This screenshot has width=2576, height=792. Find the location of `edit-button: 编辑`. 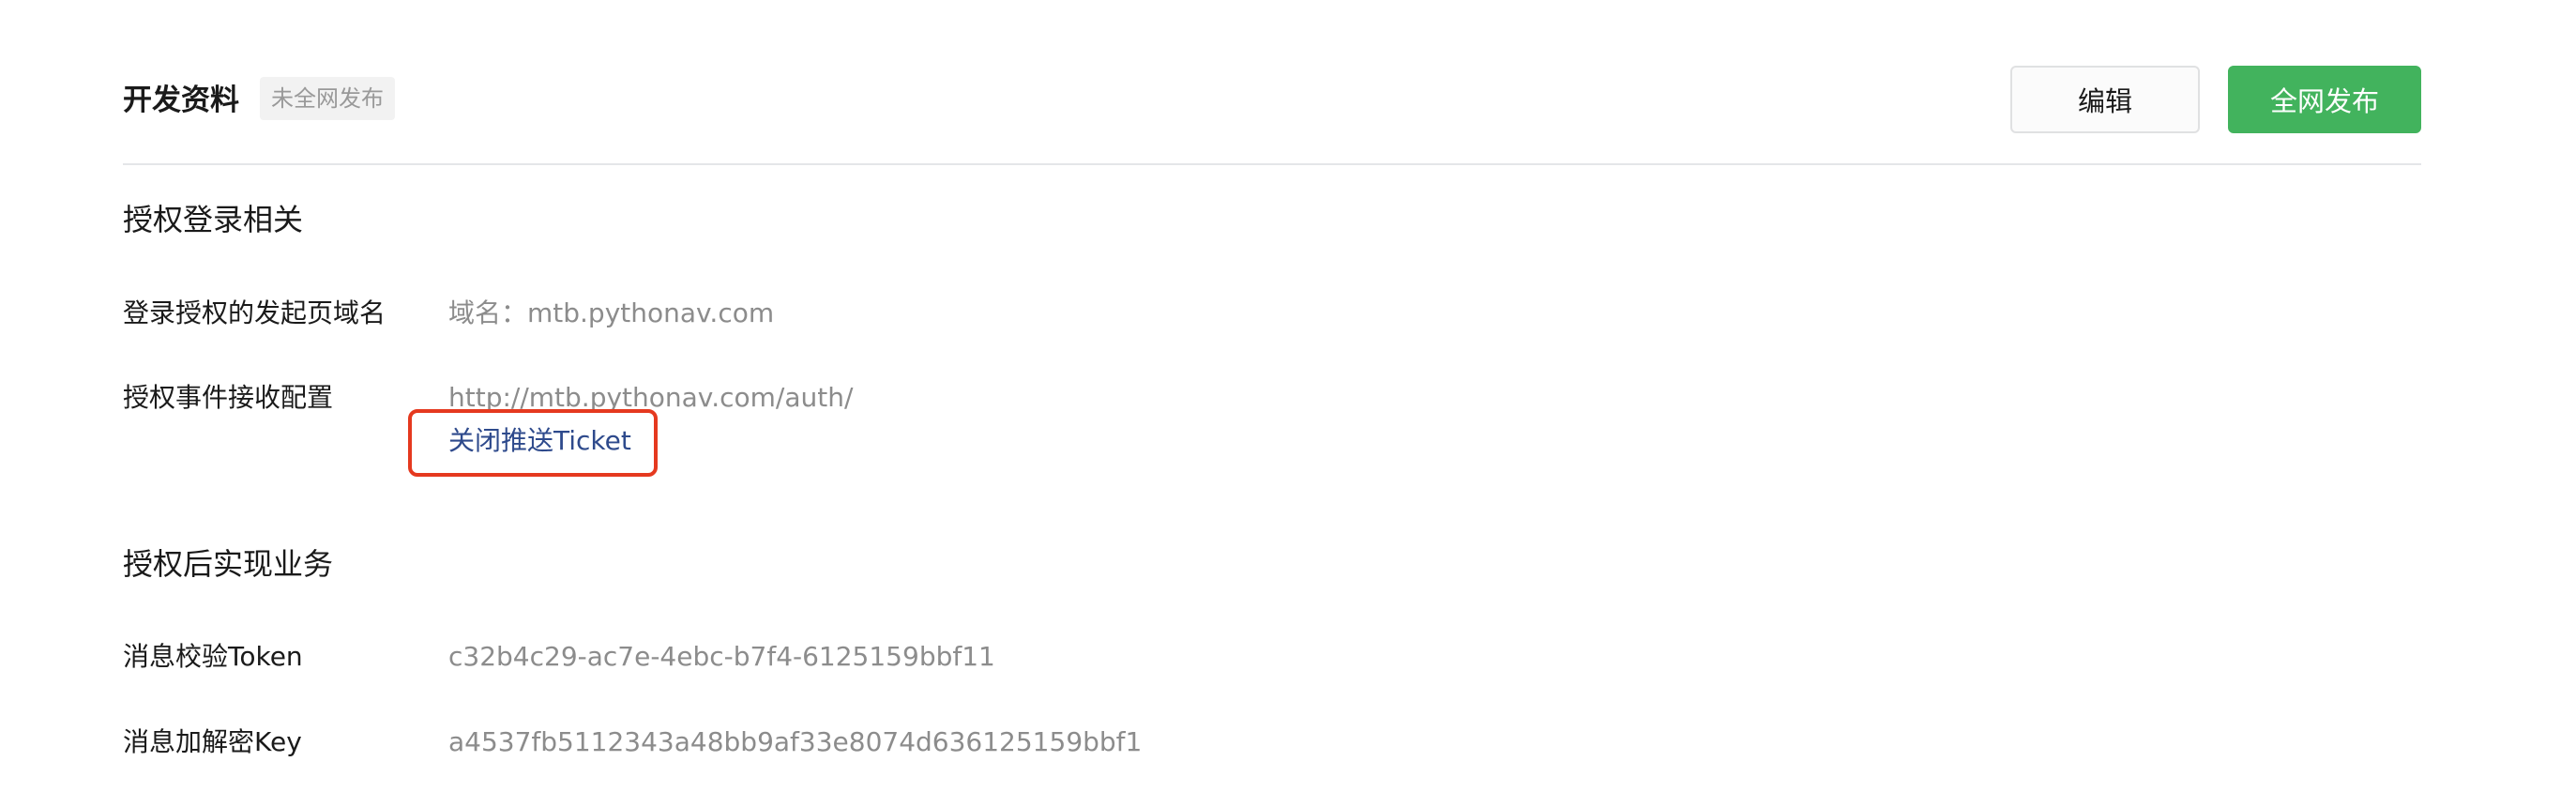

edit-button: 编辑 is located at coordinates (2105, 100).